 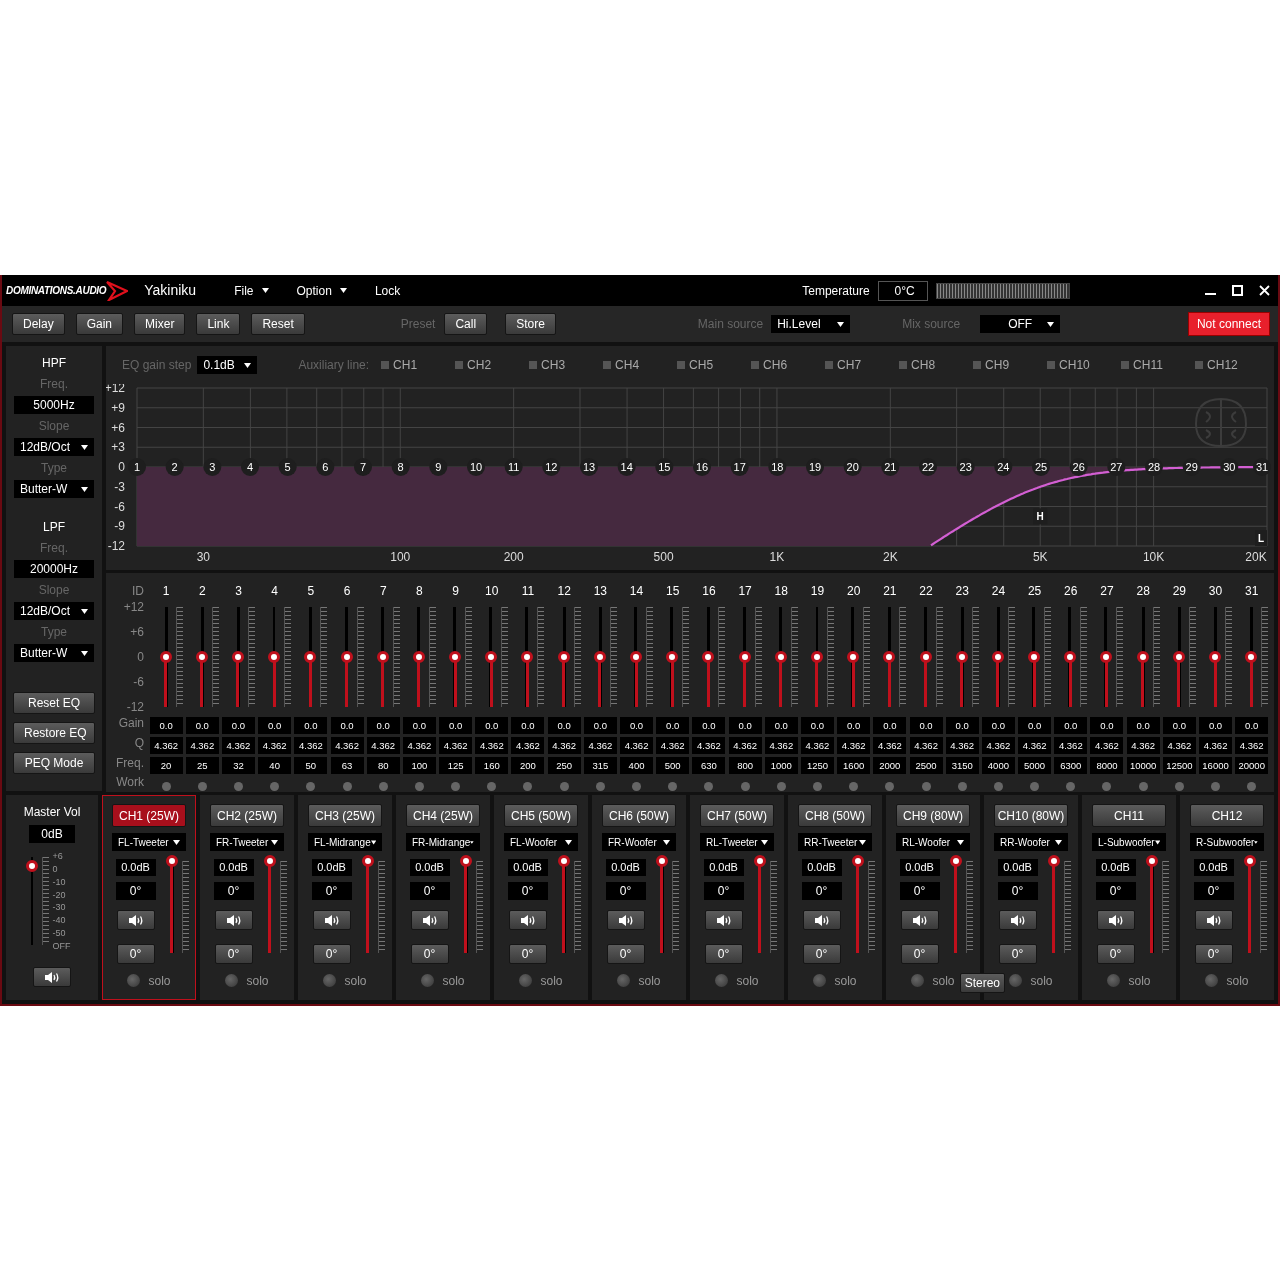 I want to click on frequency-field: 1000, so click(x=781, y=765).